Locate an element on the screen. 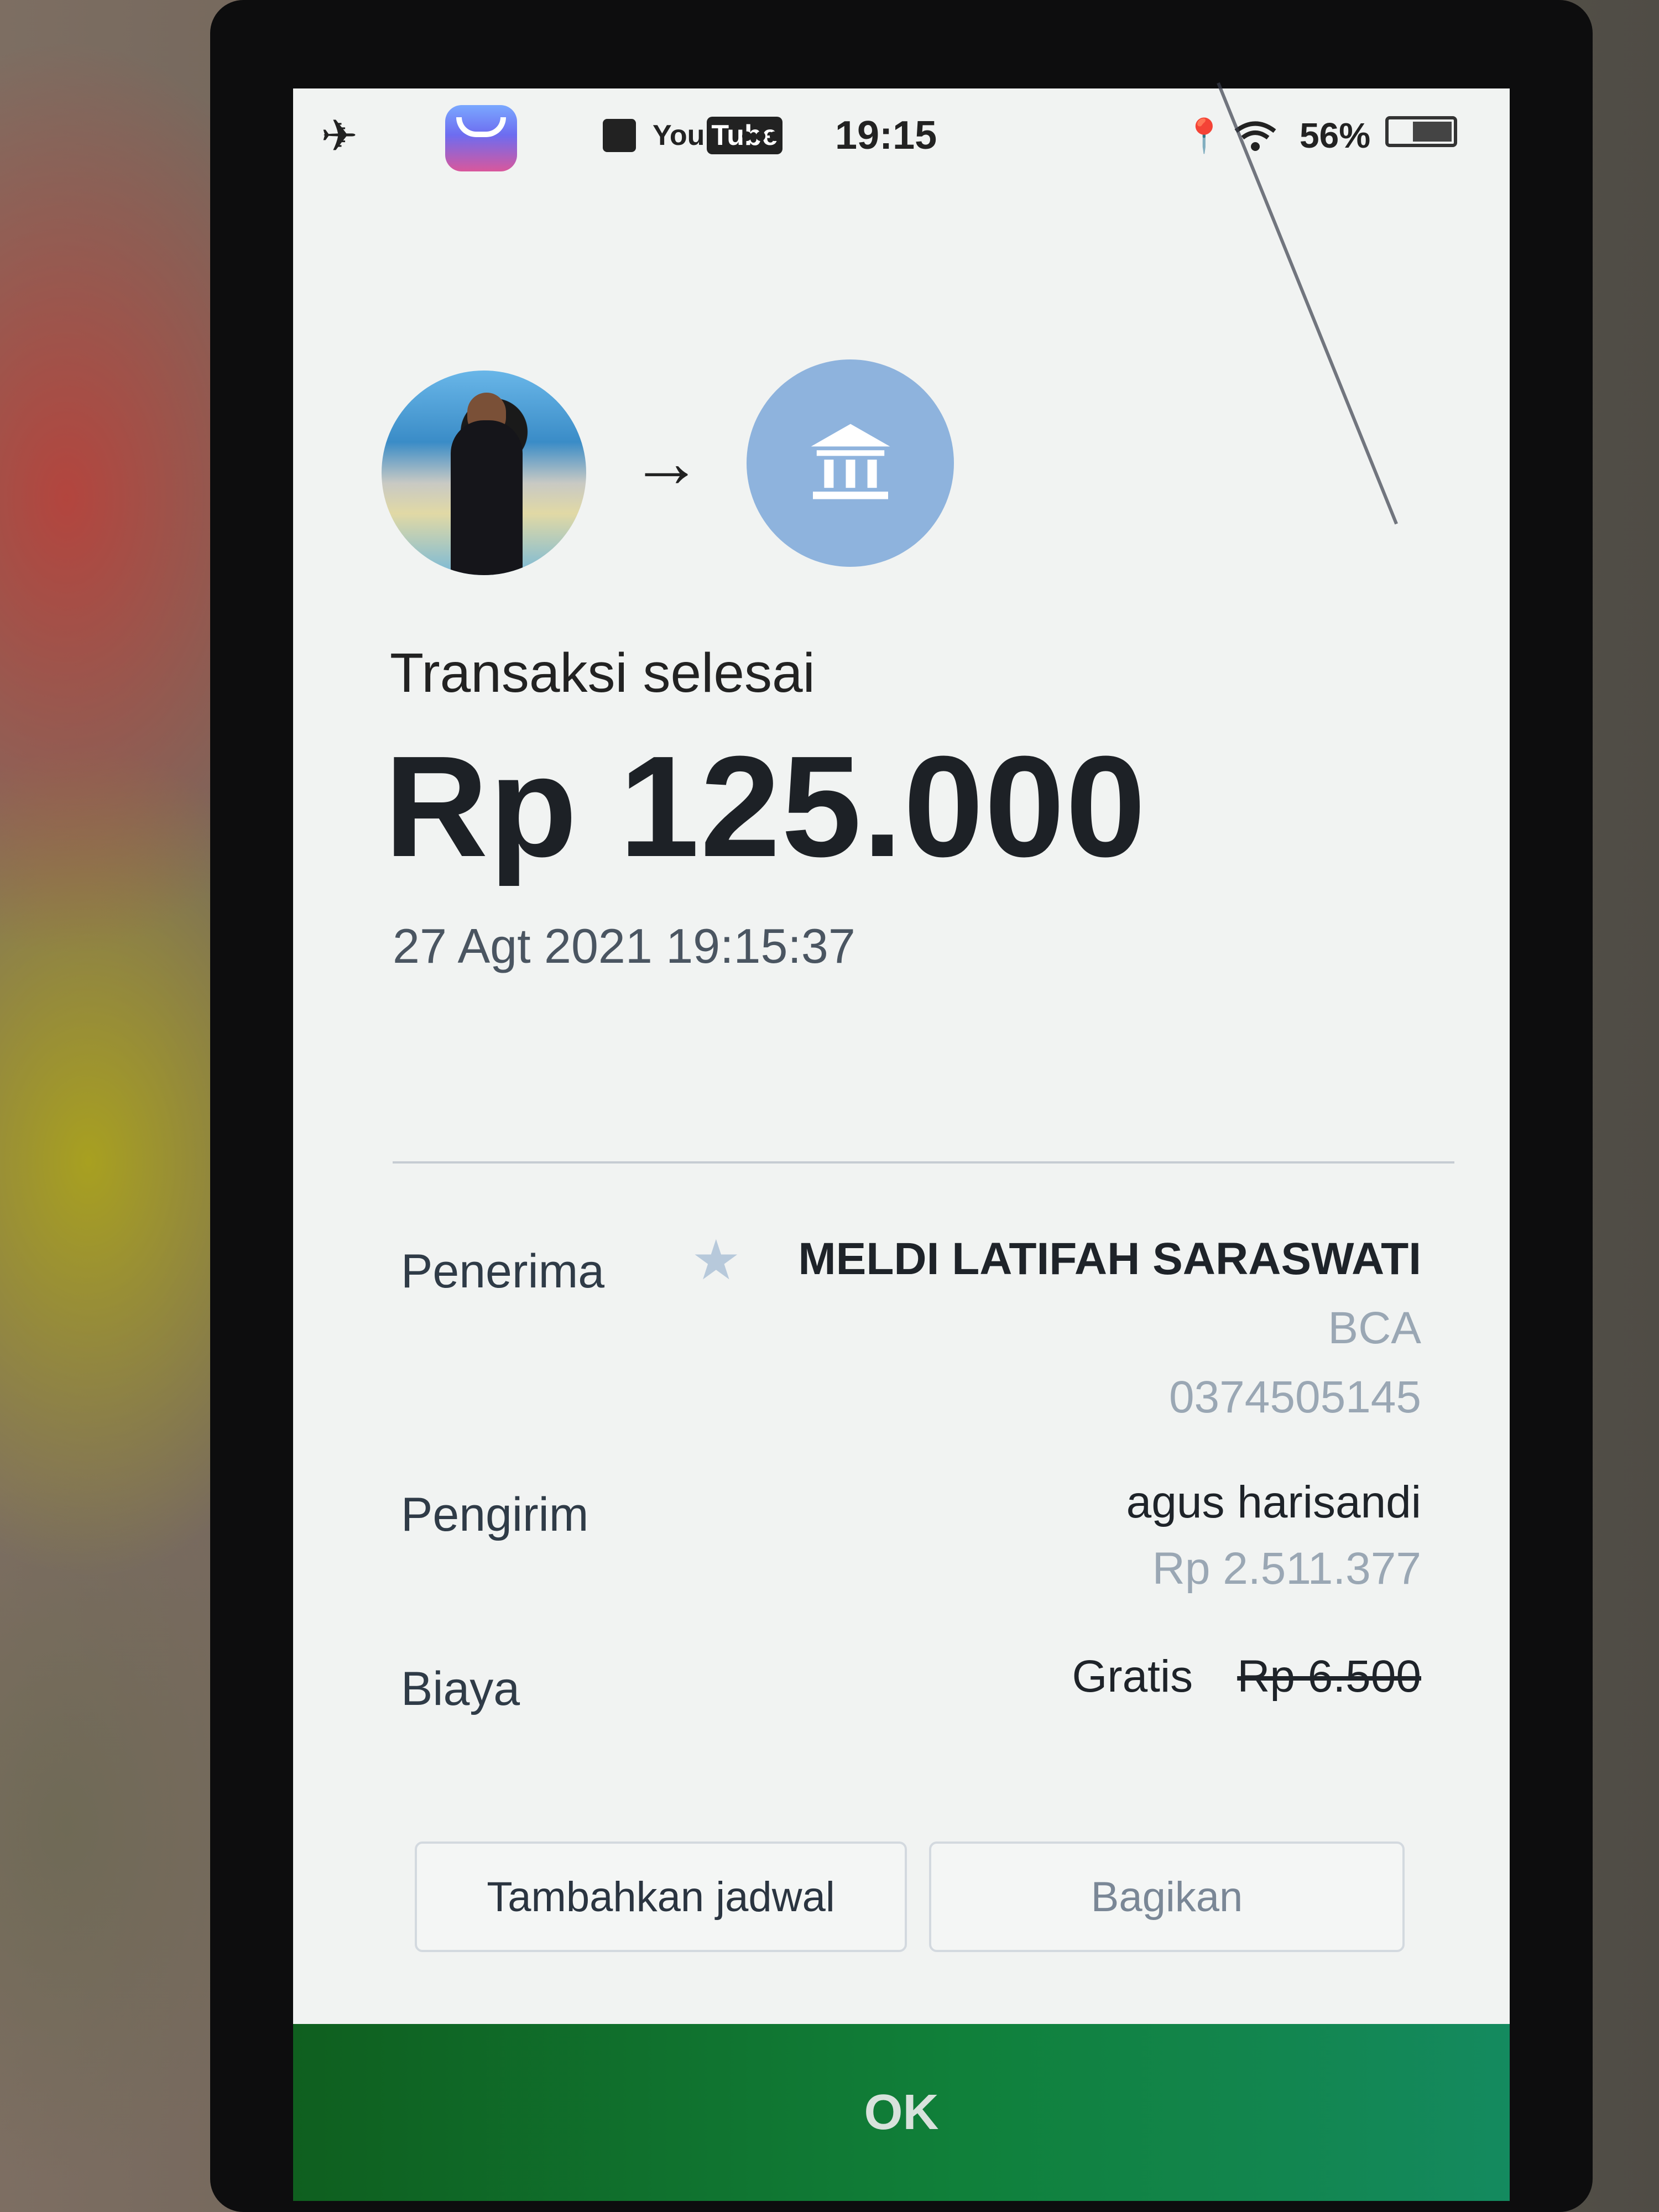 The width and height of the screenshot is (1659, 2212). youtube-label: You is located at coordinates (679, 136).